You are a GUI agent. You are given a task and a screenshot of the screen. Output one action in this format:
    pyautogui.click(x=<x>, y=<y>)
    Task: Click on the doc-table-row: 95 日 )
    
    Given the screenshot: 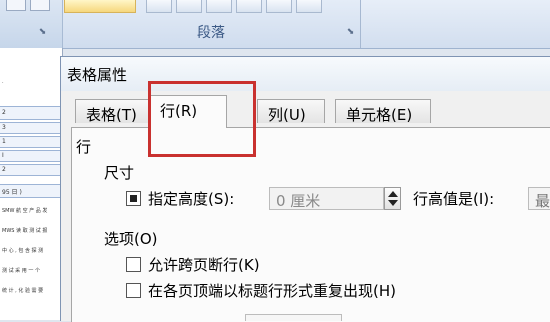 What is the action you would take?
    pyautogui.click(x=31, y=191)
    